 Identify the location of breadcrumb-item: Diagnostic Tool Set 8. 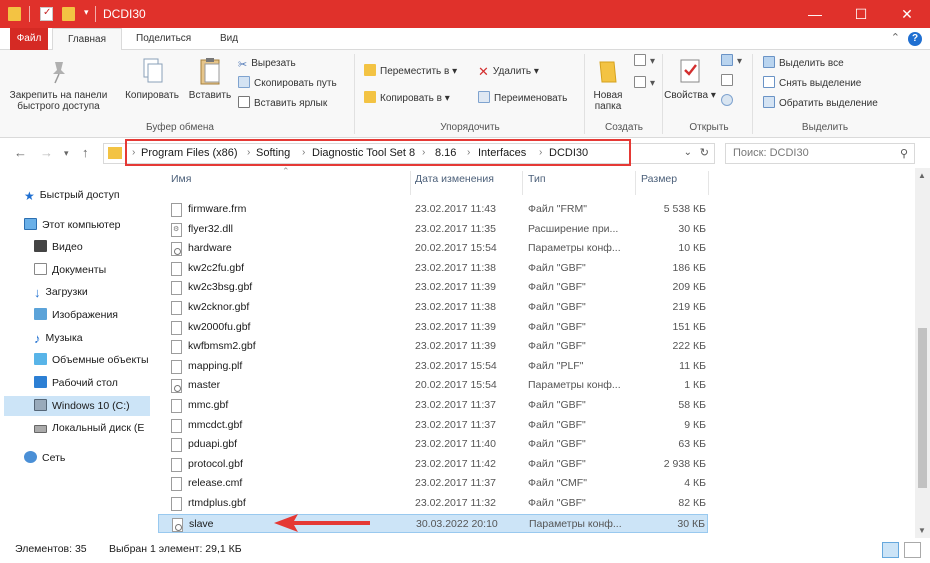
(363, 153).